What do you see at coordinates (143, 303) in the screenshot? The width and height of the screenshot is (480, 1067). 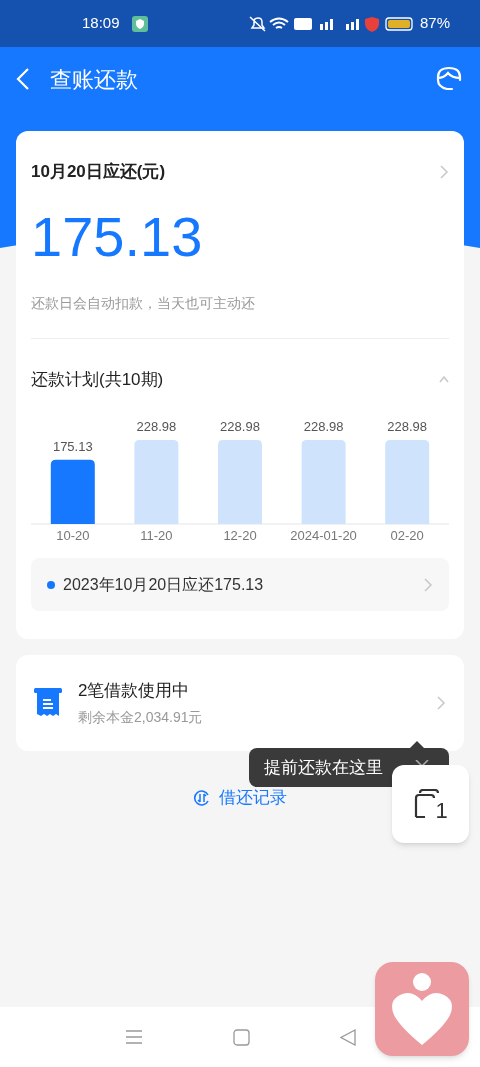 I see `autopay-note: 还款日会自动扣款，当天也可主动还` at bounding box center [143, 303].